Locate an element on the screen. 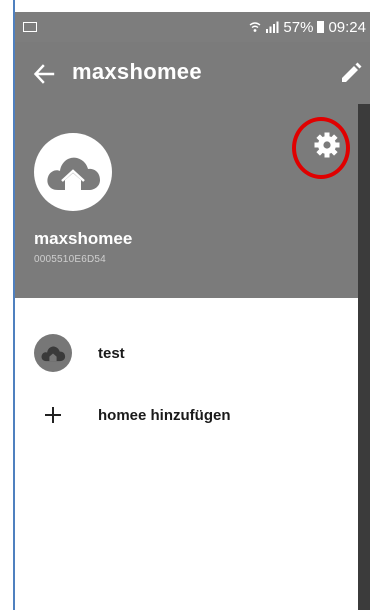  drawer-scrim is located at coordinates (364, 326).